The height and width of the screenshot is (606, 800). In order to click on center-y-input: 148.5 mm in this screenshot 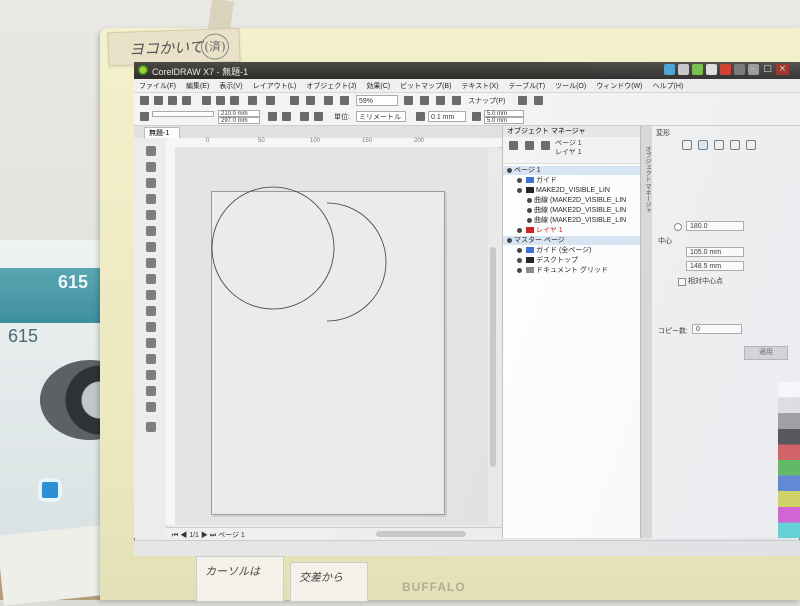, I will do `click(715, 266)`.